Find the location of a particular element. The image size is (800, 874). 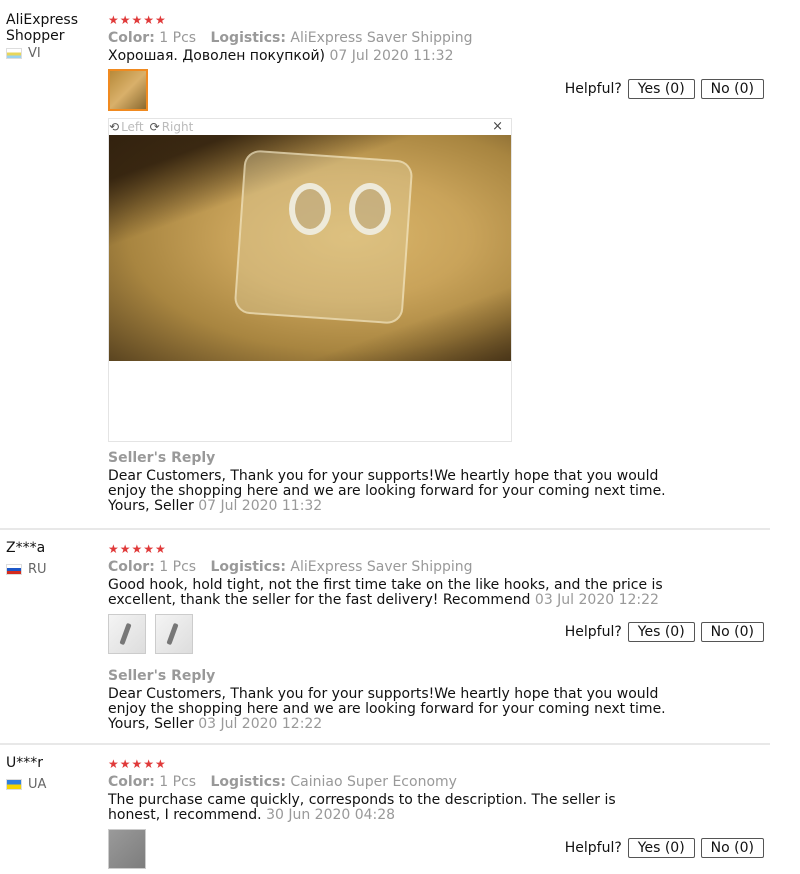

reviewer-name: AliExpress Shopper is located at coordinates (42, 28).